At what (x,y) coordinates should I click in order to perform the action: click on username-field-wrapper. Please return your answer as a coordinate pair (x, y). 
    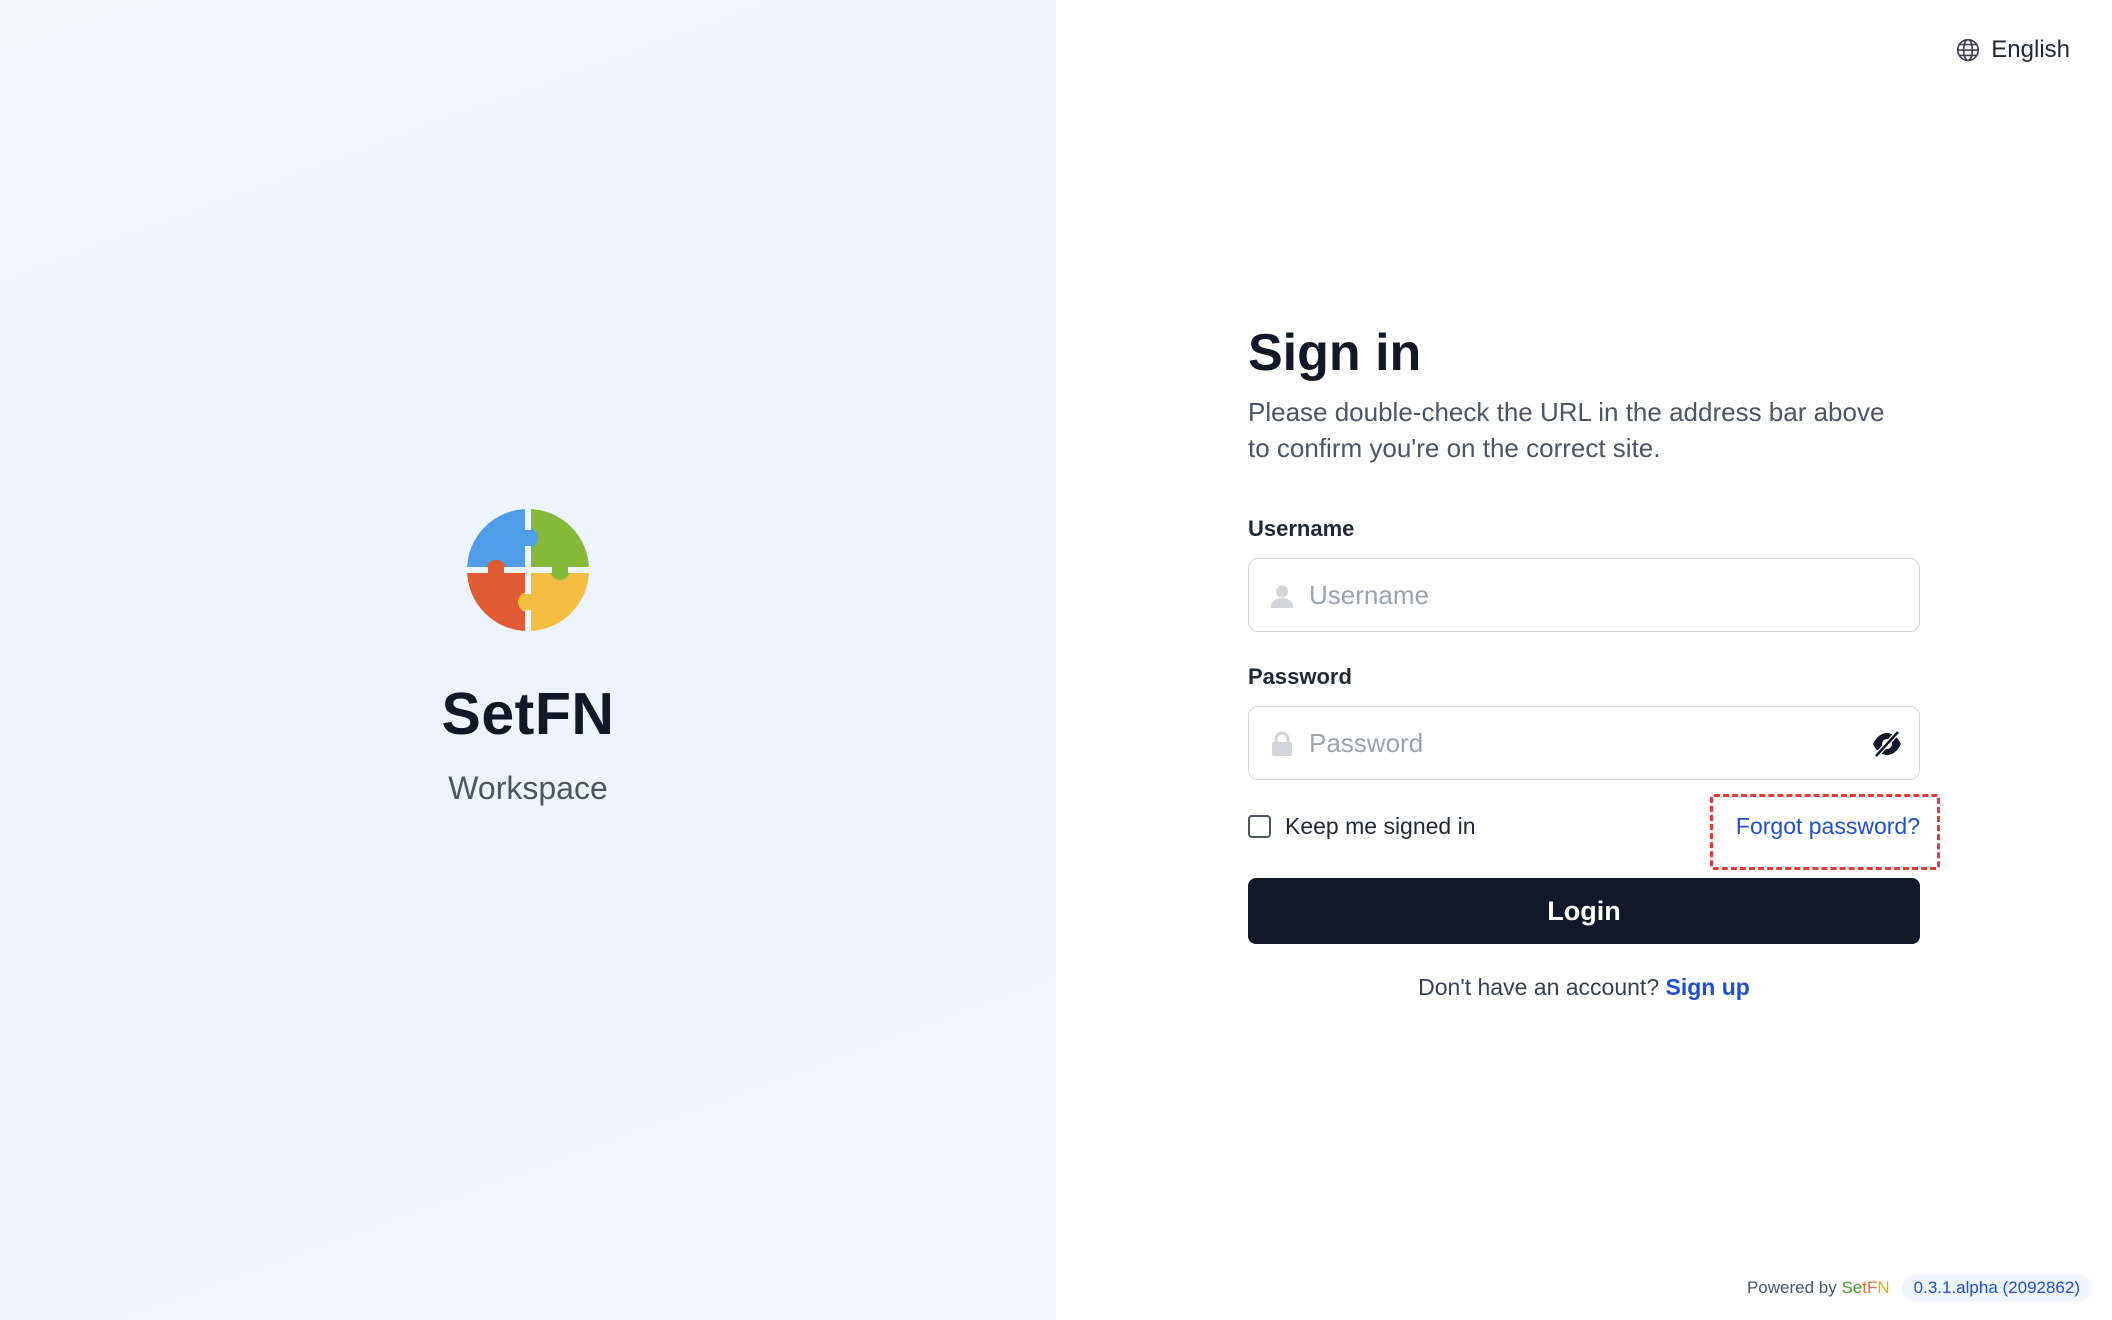
    Looking at the image, I should click on (1584, 595).